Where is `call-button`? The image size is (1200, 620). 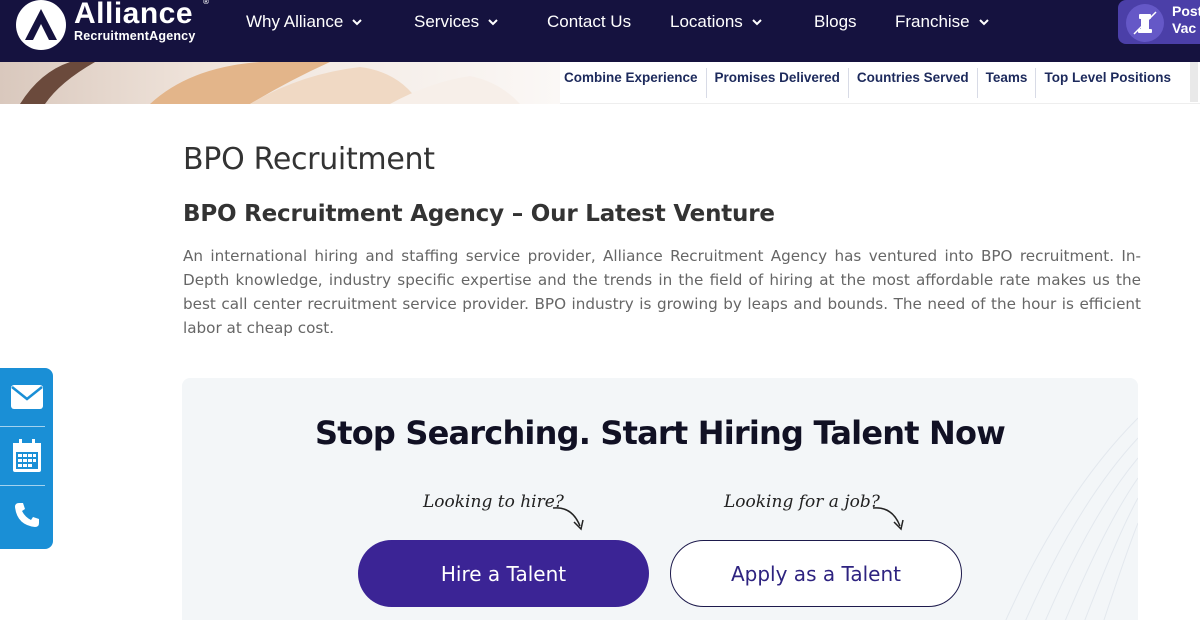 call-button is located at coordinates (26, 515).